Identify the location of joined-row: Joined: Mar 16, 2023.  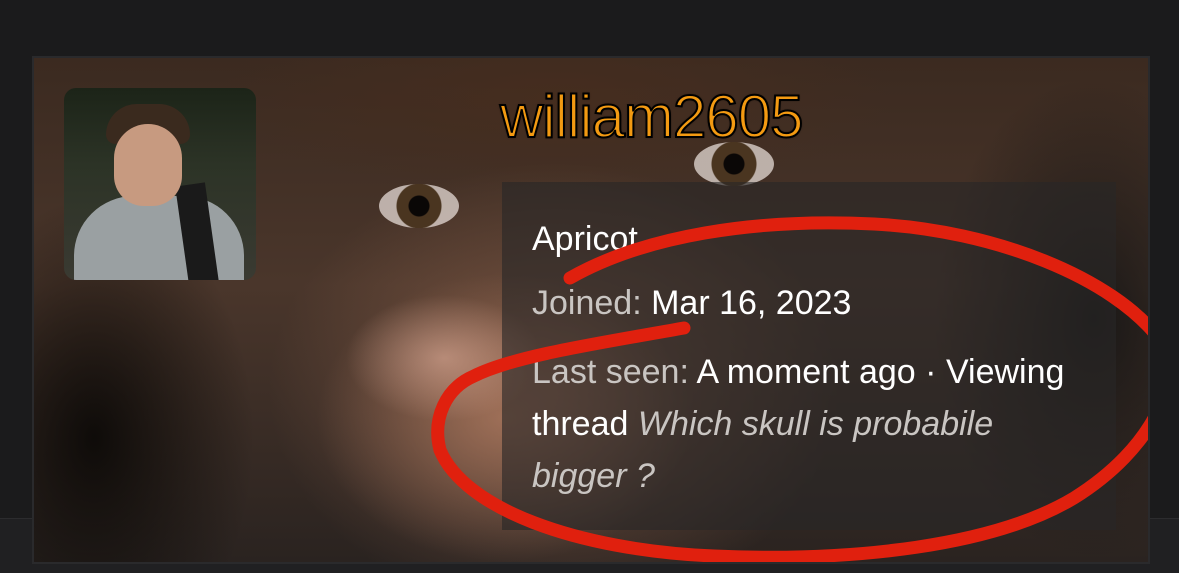
(809, 303).